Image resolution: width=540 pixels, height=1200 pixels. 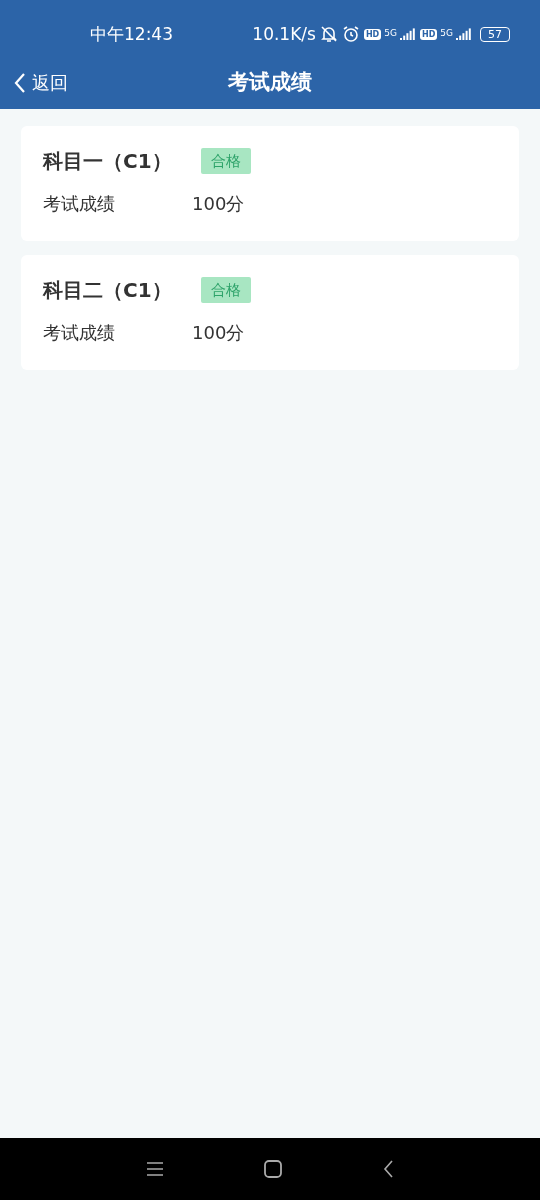 What do you see at coordinates (495, 34) in the screenshot?
I see `battery-indicator: 57` at bounding box center [495, 34].